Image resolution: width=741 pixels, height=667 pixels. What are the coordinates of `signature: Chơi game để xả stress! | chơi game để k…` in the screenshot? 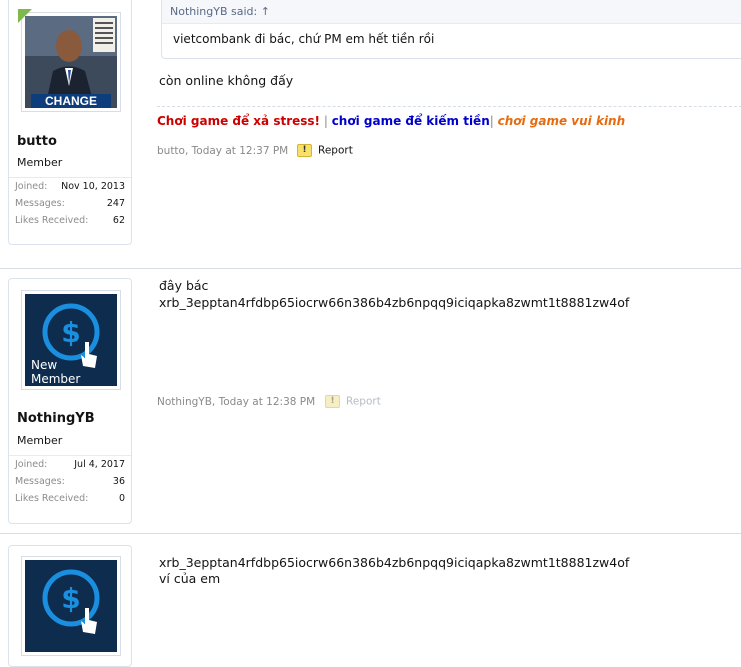 It's located at (449, 117).